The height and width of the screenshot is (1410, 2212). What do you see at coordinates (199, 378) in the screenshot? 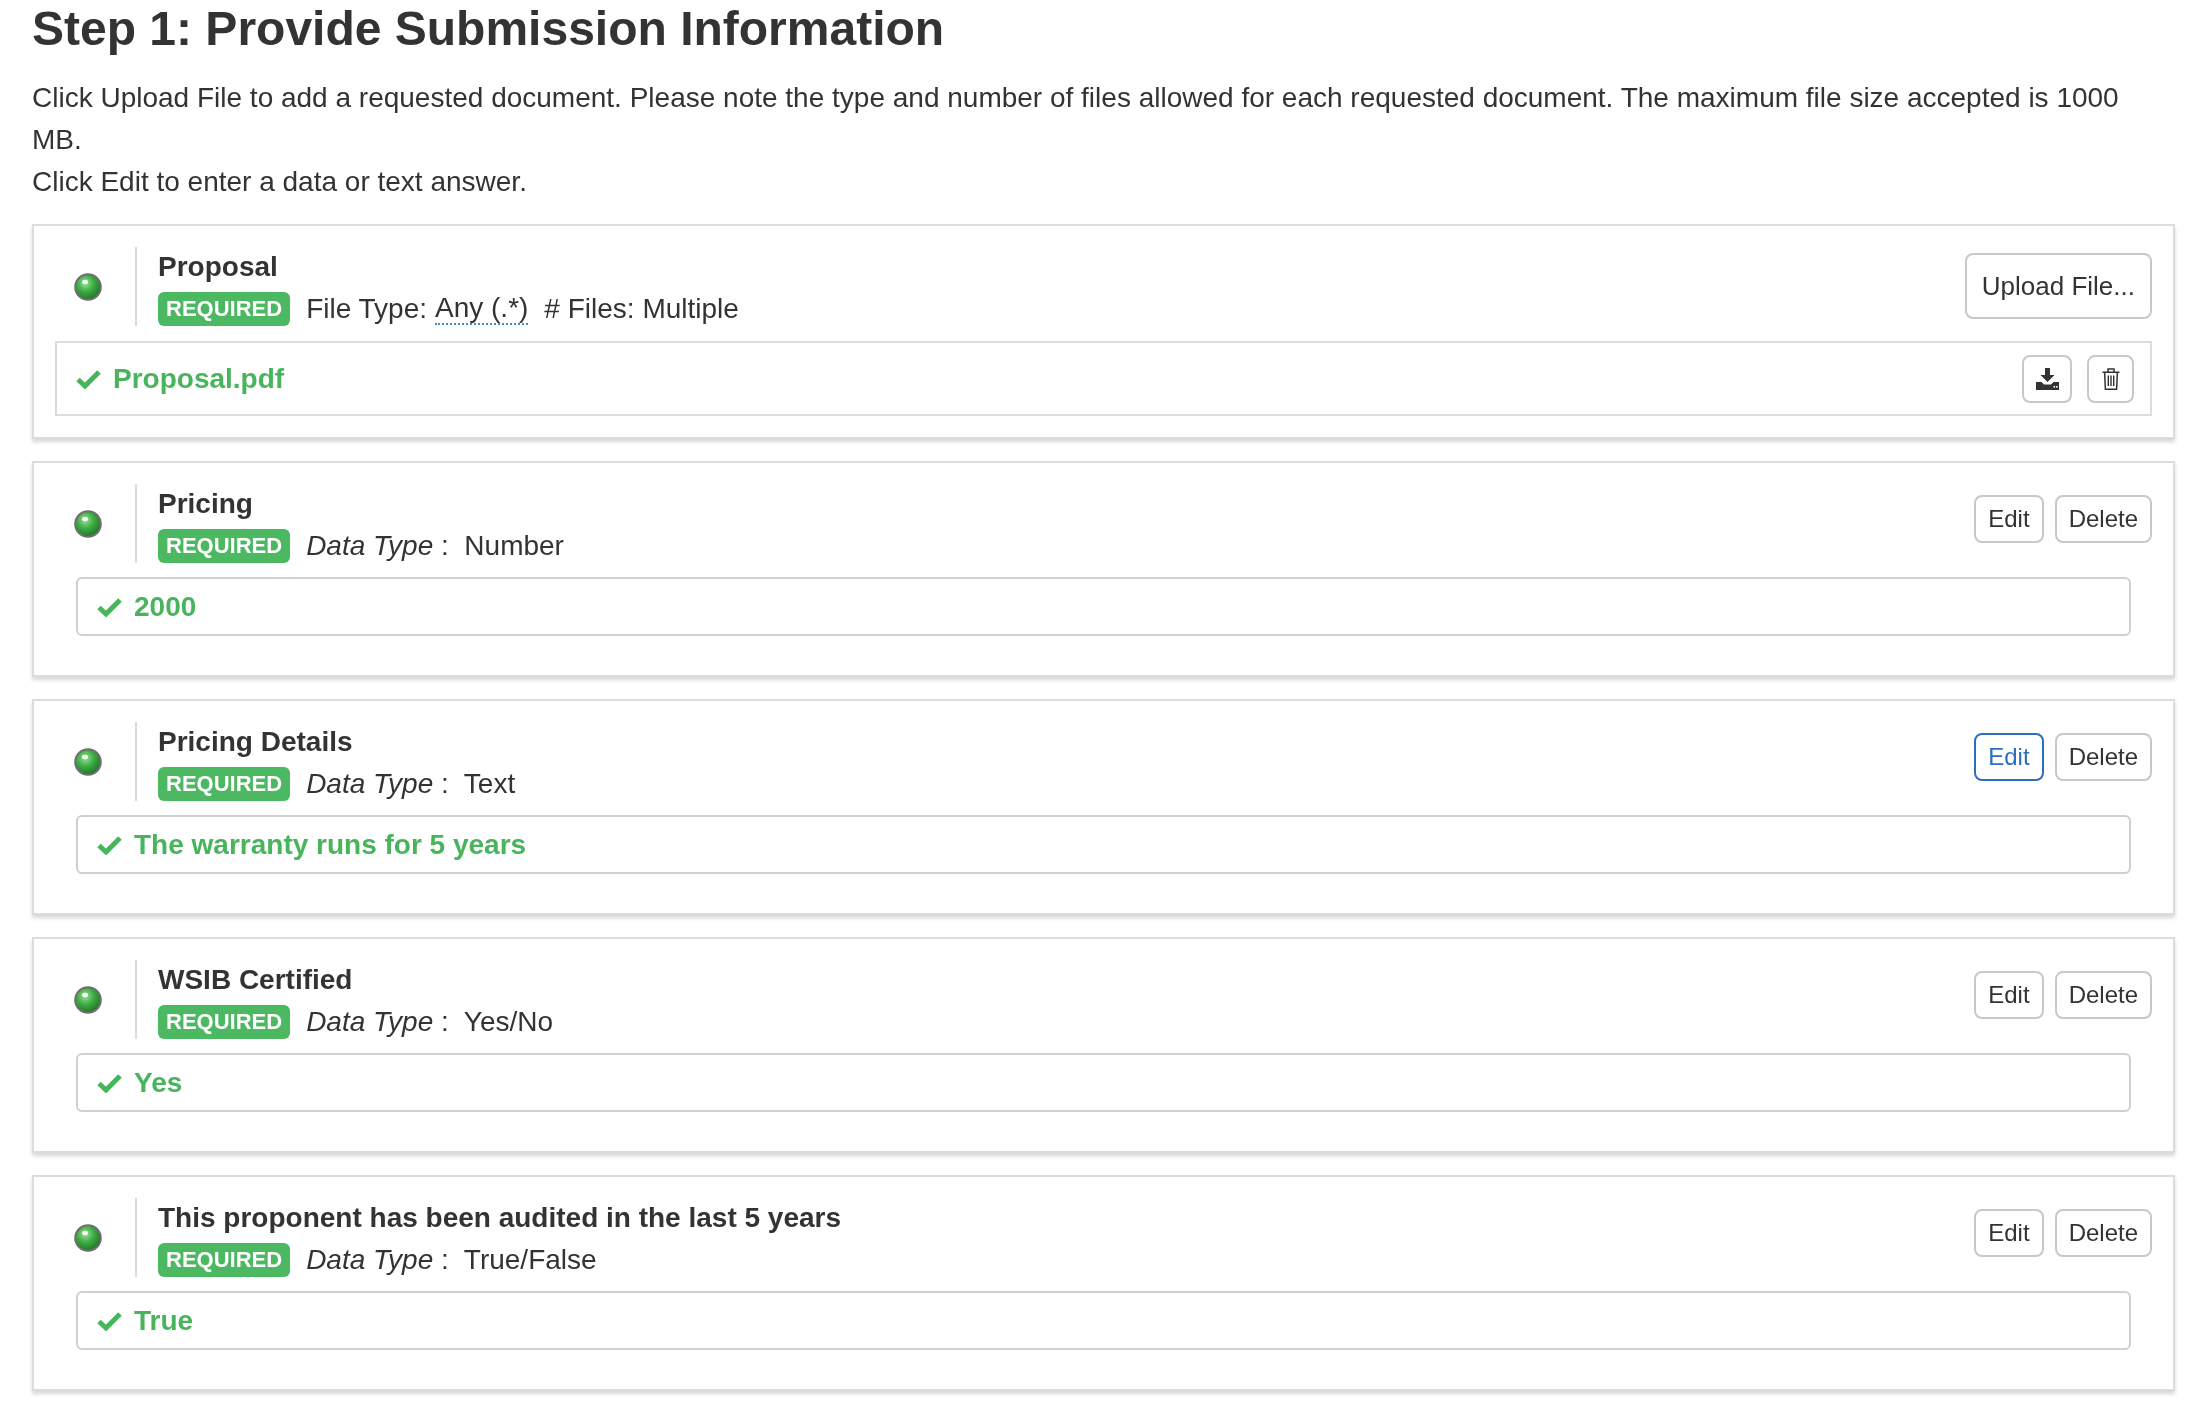
I see `file-name-text: Proposal.pdf` at bounding box center [199, 378].